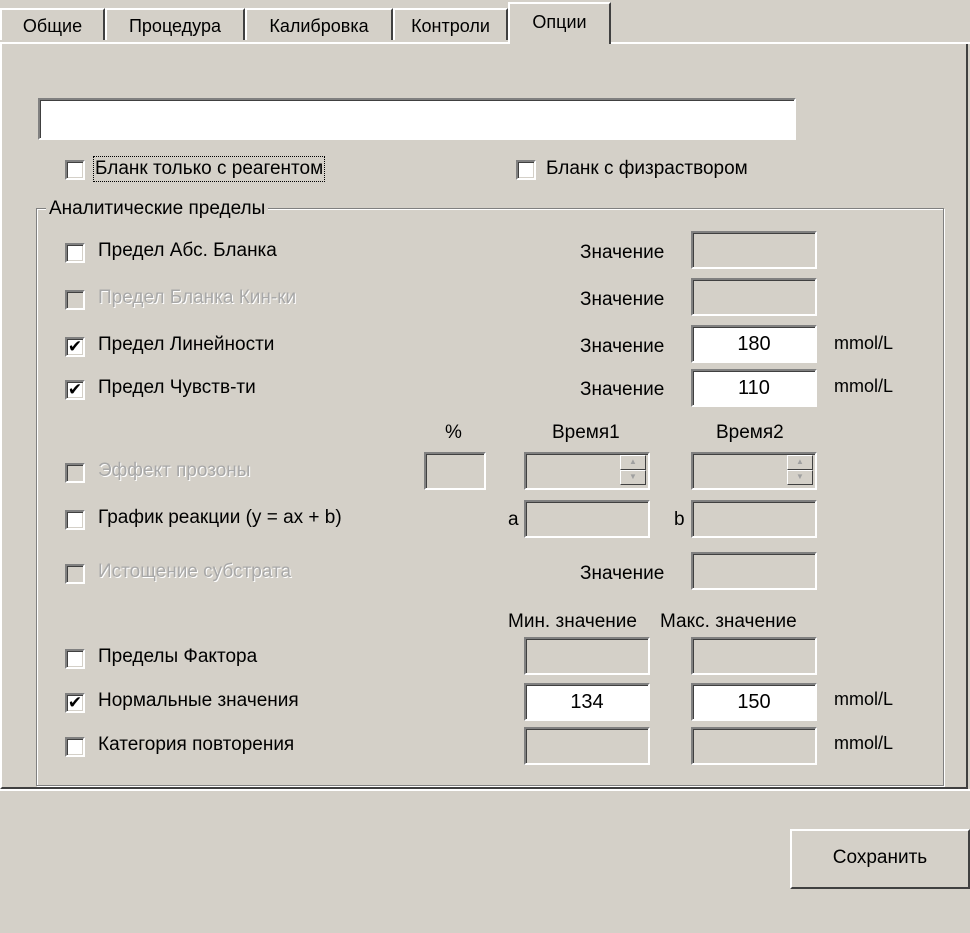  What do you see at coordinates (559, 23) in the screenshot?
I see `tab-options: Опции` at bounding box center [559, 23].